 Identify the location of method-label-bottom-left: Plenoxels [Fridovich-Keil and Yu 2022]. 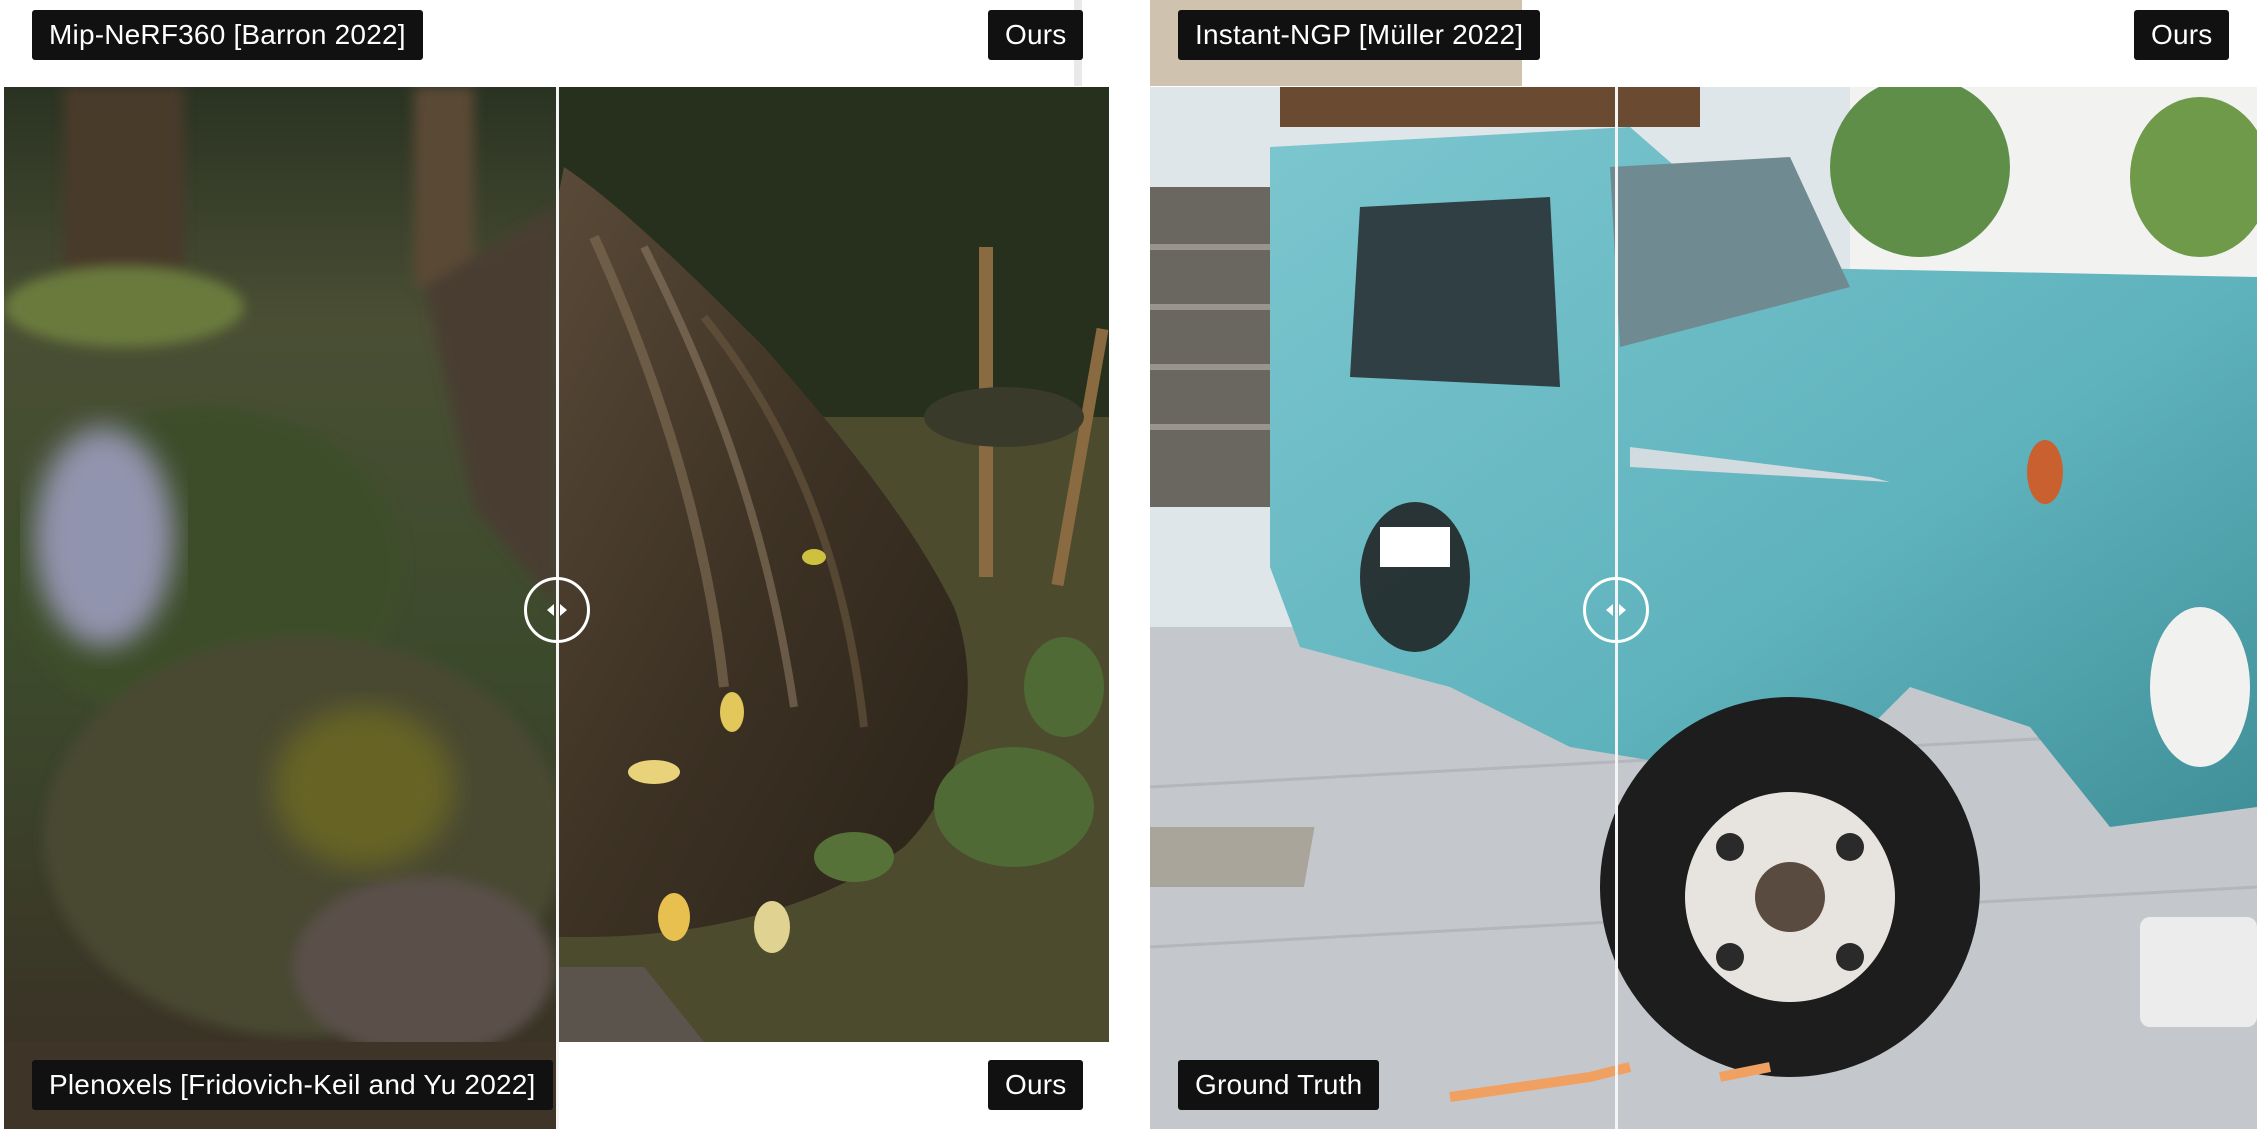
(292, 1085).